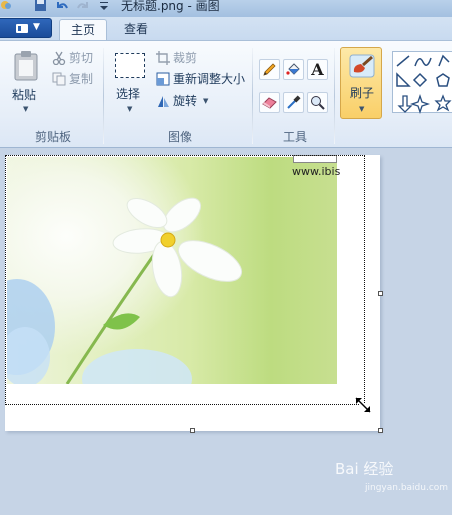 This screenshot has width=452, height=515. I want to click on chevron-down-icon: ▼, so click(36, 27).